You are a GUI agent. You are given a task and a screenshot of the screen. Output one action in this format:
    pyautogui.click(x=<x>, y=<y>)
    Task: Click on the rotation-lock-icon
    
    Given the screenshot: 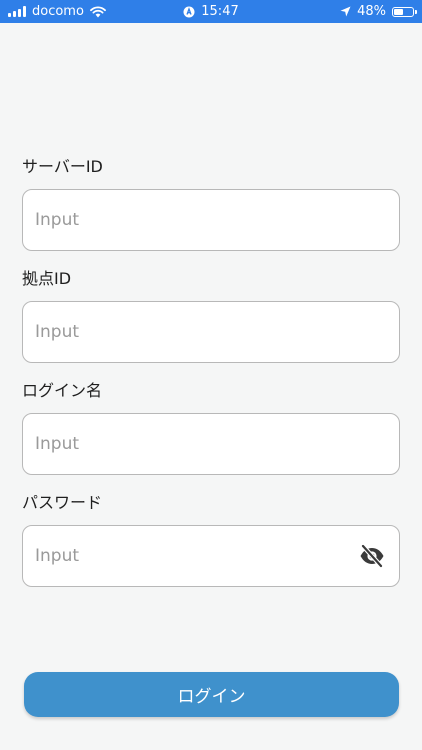 What is the action you would take?
    pyautogui.click(x=189, y=11)
    